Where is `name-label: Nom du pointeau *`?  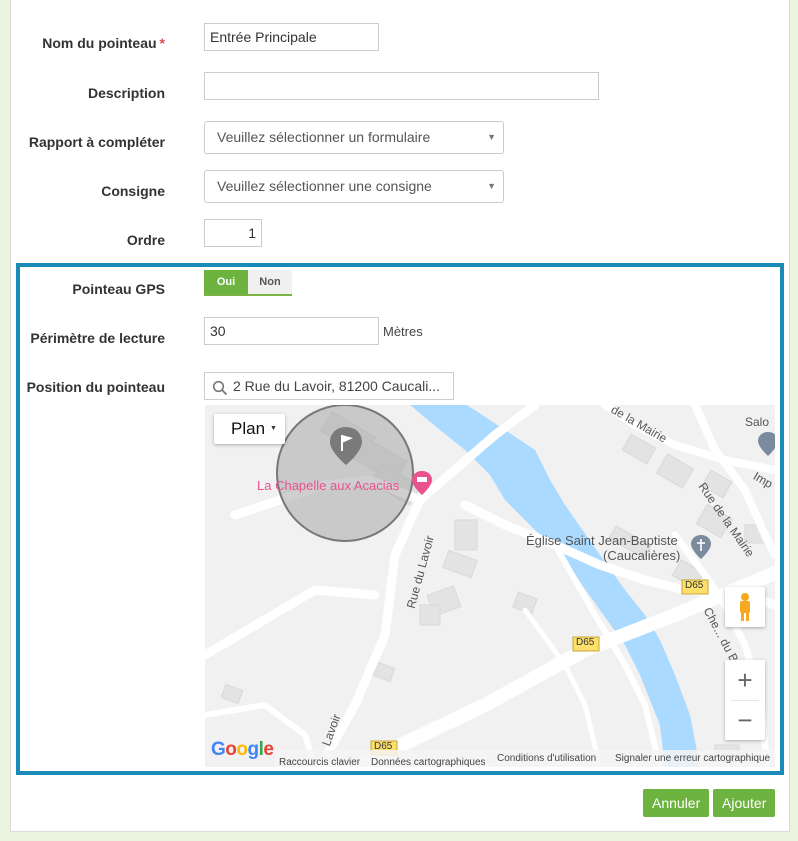 name-label: Nom du pointeau * is located at coordinates (82, 43).